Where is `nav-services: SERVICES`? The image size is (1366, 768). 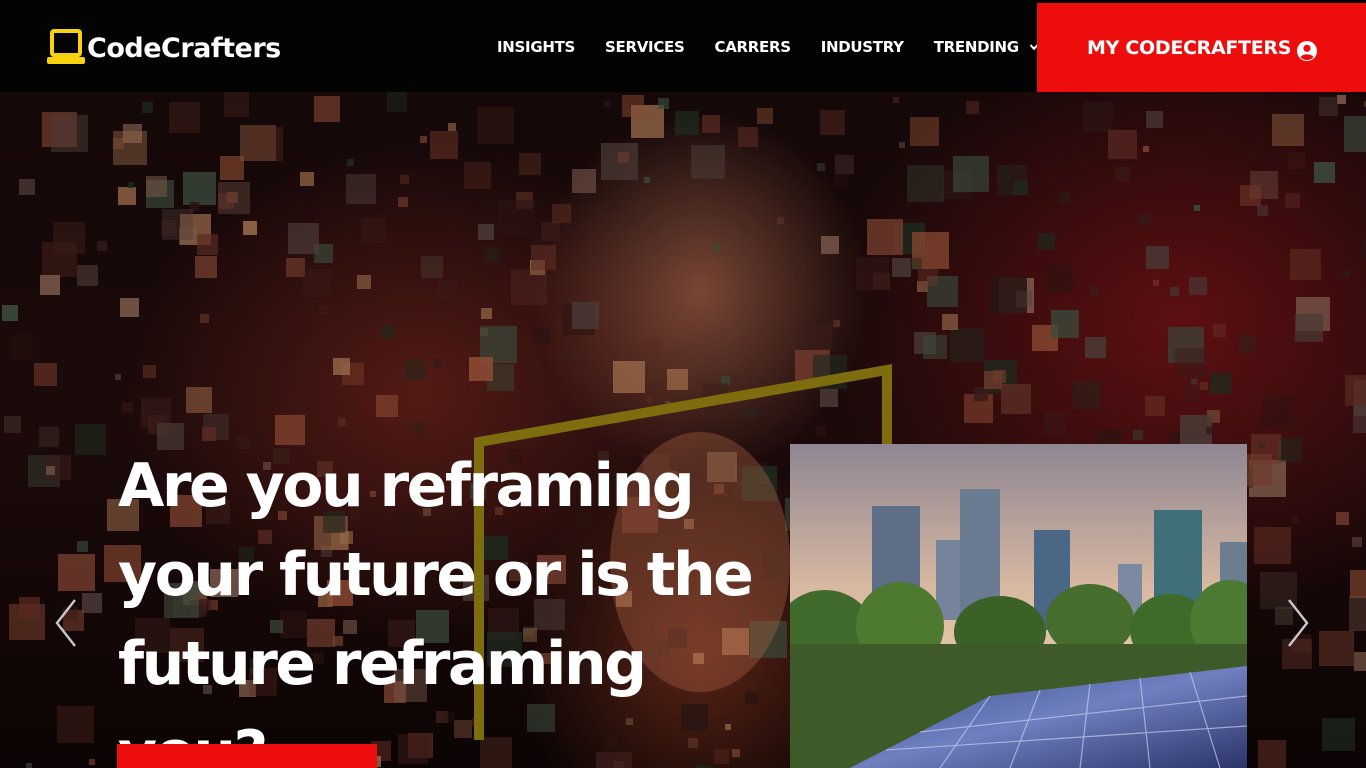
nav-services: SERVICES is located at coordinates (645, 47).